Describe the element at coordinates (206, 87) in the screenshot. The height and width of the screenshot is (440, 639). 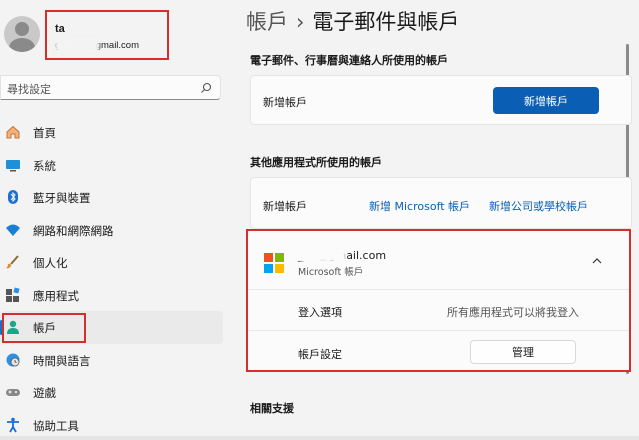
I see `search-icon` at that location.